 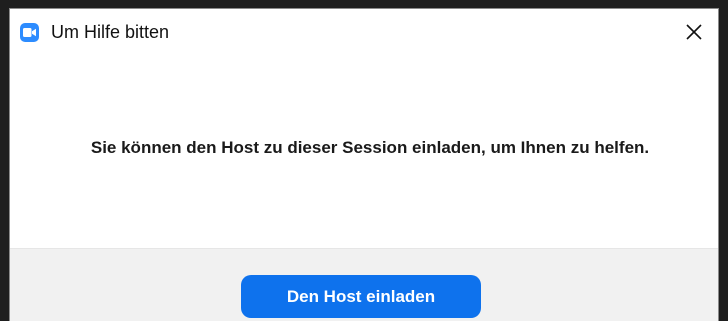 What do you see at coordinates (29, 32) in the screenshot?
I see `zoom-video-camera-icon` at bounding box center [29, 32].